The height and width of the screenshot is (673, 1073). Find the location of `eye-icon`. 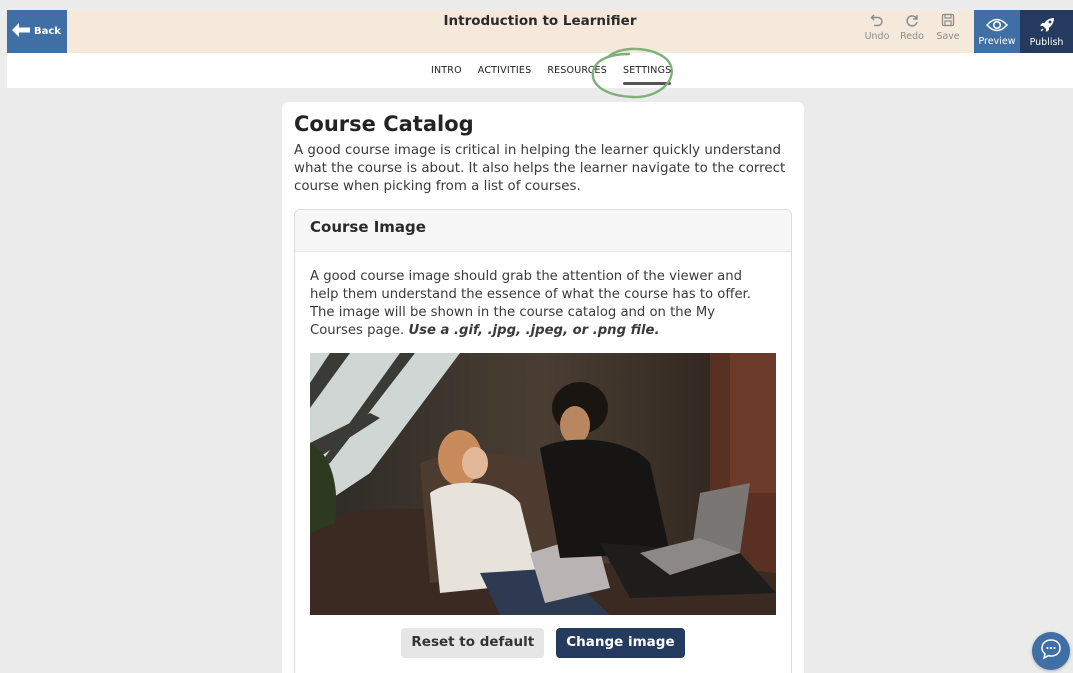

eye-icon is located at coordinates (997, 26).